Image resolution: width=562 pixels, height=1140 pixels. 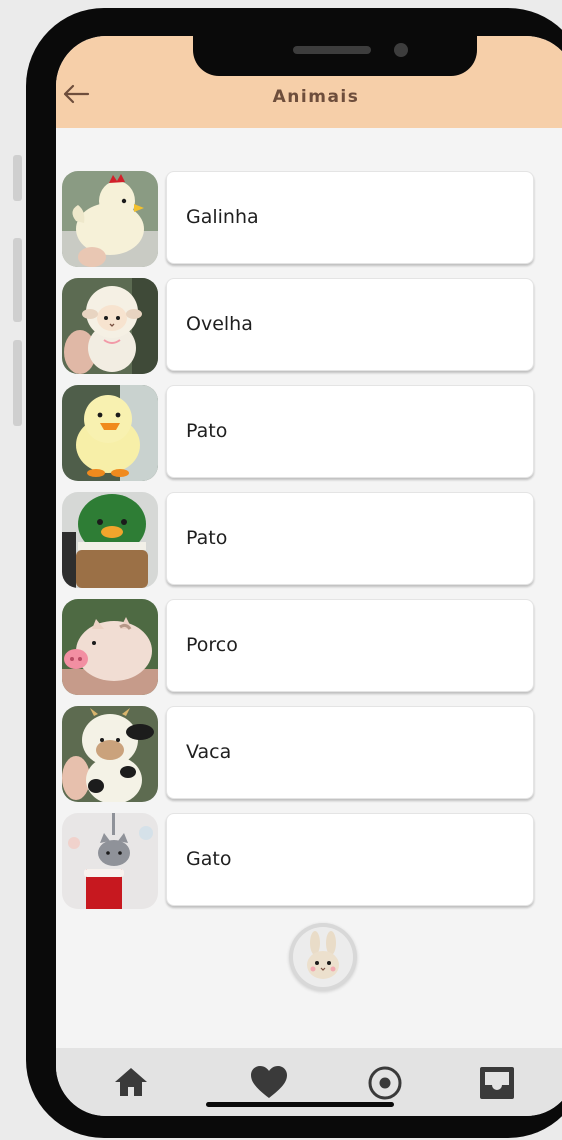 What do you see at coordinates (350, 645) in the screenshot?
I see `animal-card: Porco` at bounding box center [350, 645].